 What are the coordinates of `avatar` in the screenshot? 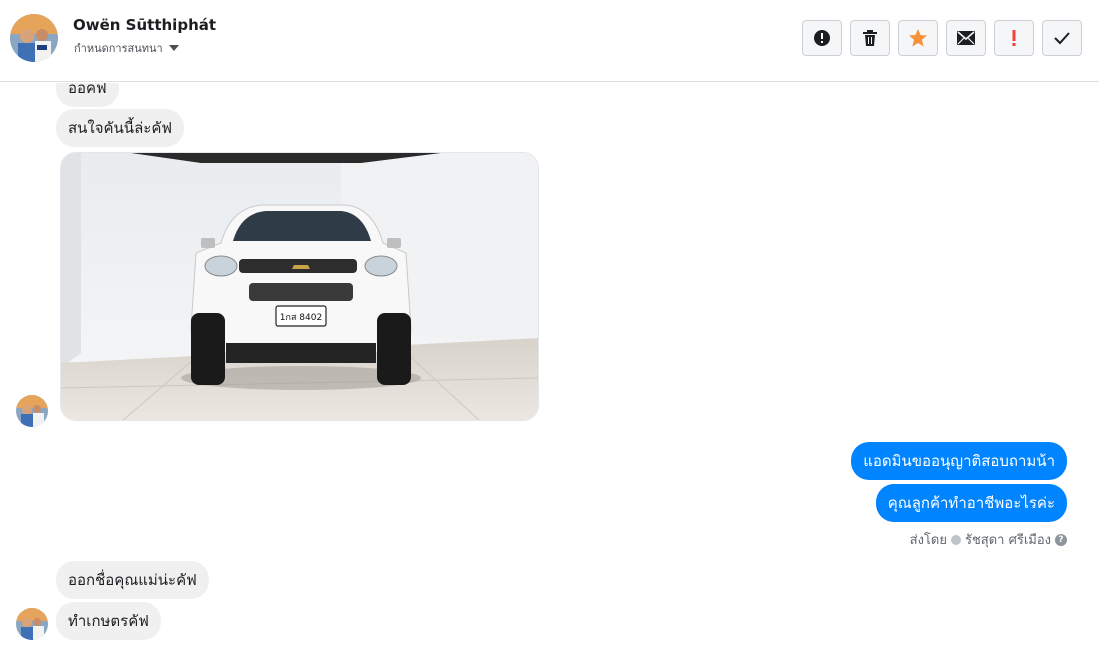 It's located at (34, 38).